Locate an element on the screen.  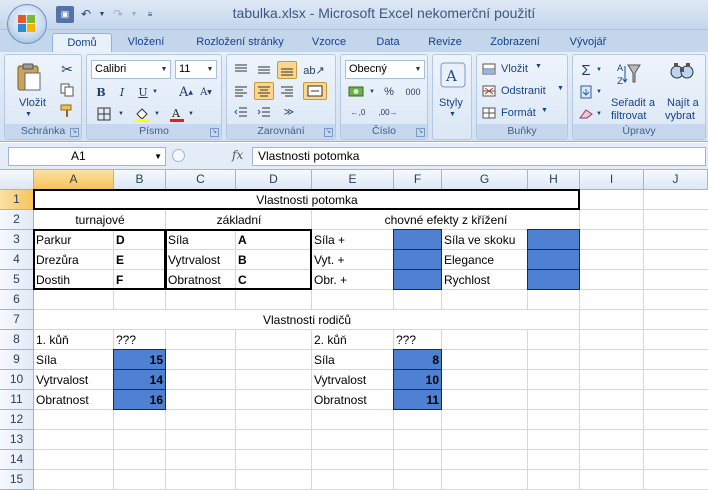
cell-e3: Síla + is located at coordinates (353, 240).